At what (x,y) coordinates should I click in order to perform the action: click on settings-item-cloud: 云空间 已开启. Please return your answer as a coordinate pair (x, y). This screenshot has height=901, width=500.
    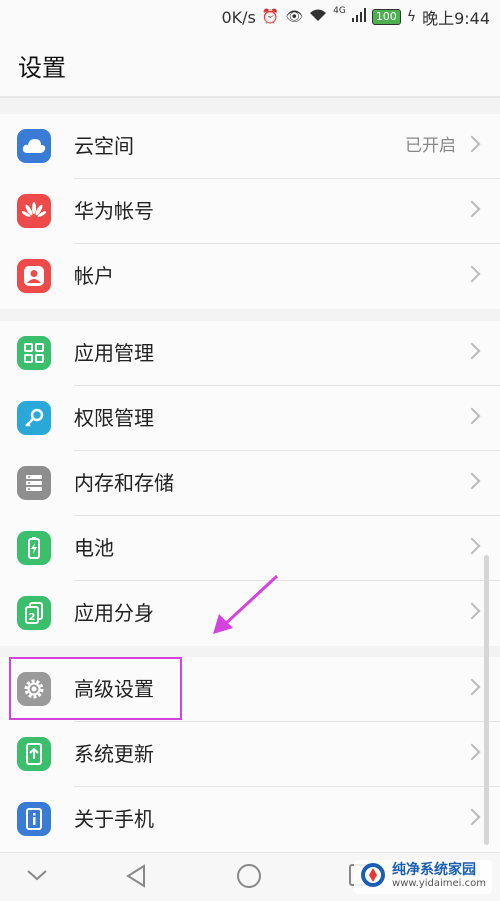
    Looking at the image, I should click on (250, 146).